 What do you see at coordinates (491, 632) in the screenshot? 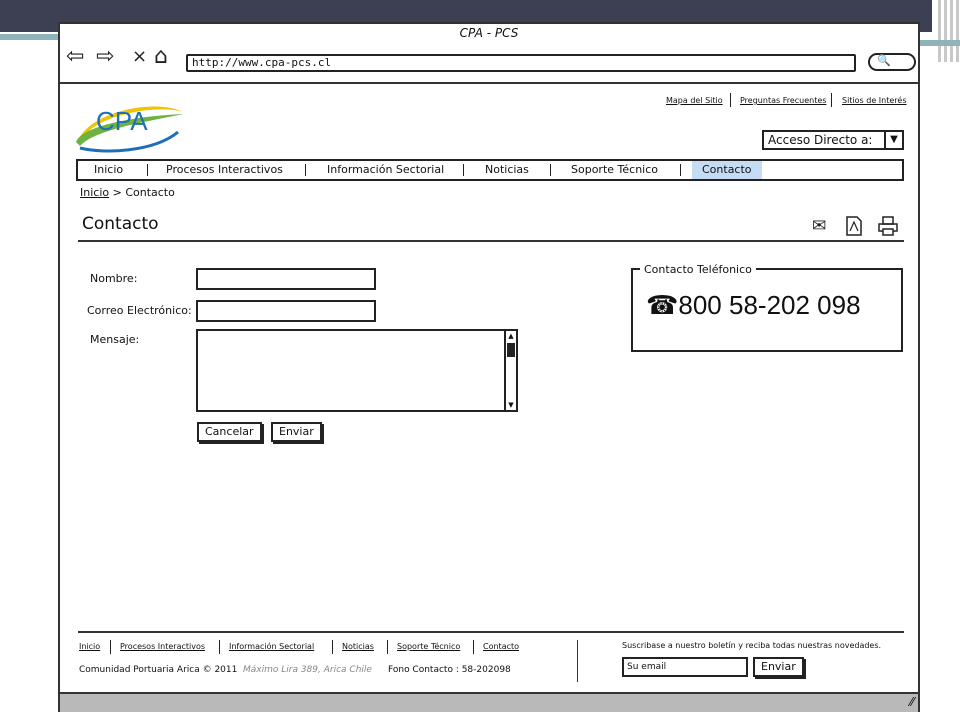
I see `footer-divider` at bounding box center [491, 632].